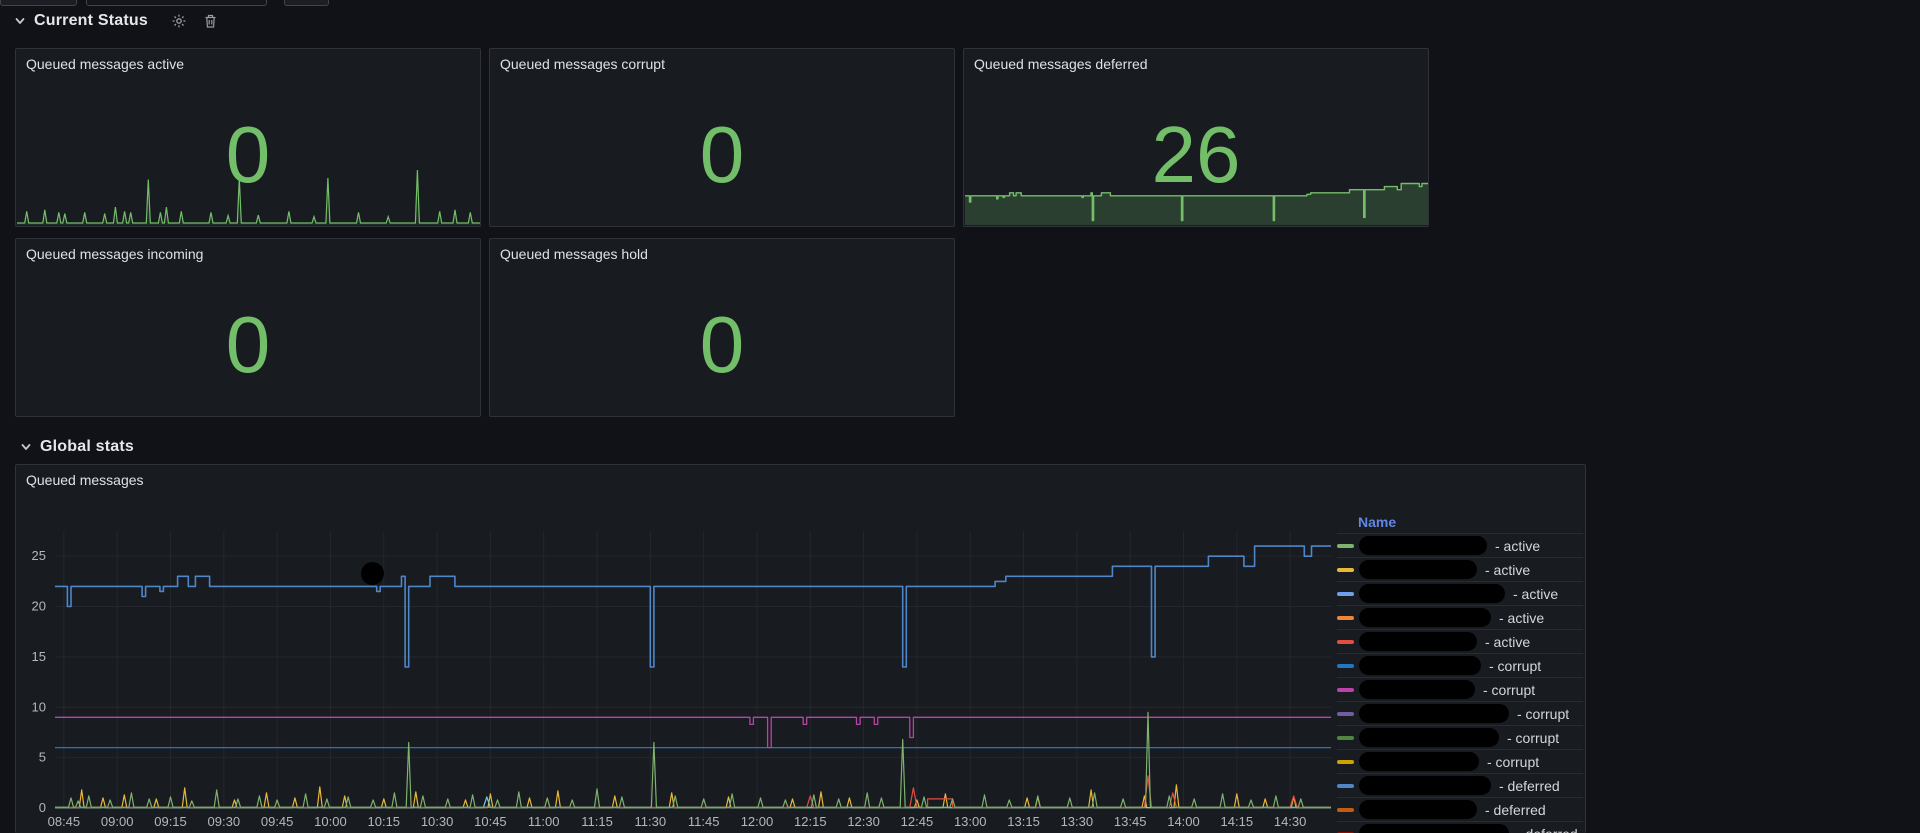 This screenshot has width=1920, height=833. What do you see at coordinates (176, 3) in the screenshot?
I see `cut-toolbar-input` at bounding box center [176, 3].